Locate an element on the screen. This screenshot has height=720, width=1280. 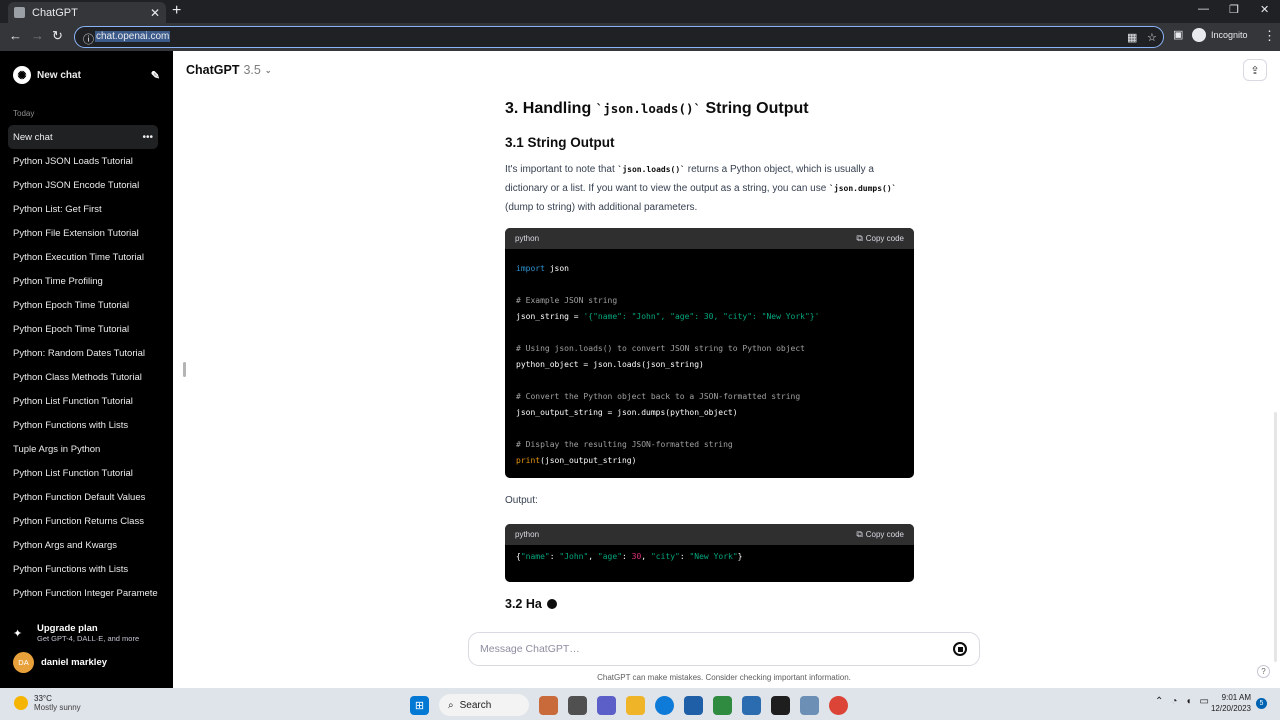
site-info-icon: ⓘ is located at coordinates (88, 39).